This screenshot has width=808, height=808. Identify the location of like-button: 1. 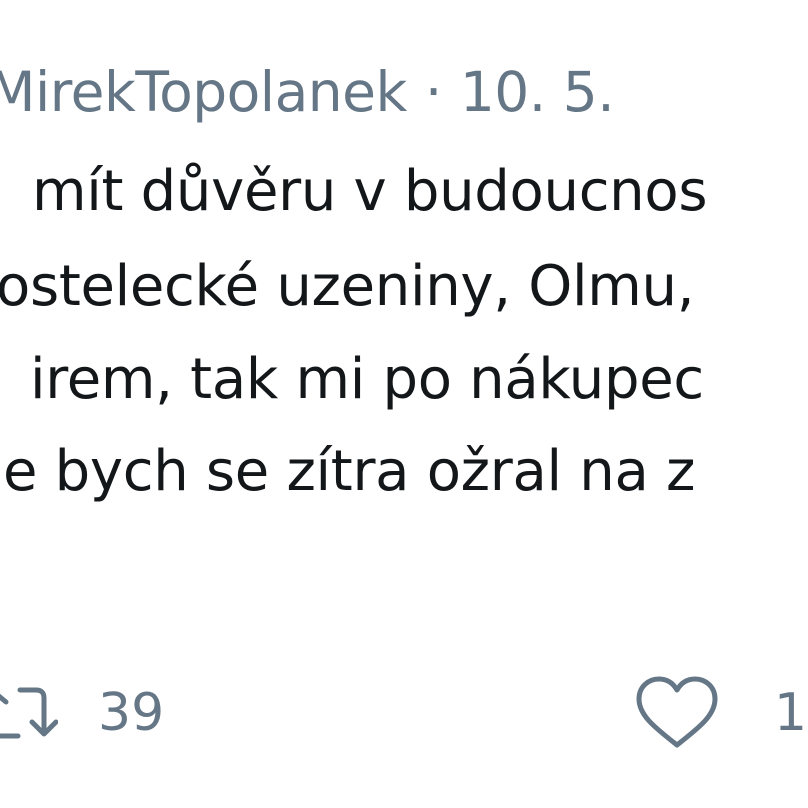
(720, 713).